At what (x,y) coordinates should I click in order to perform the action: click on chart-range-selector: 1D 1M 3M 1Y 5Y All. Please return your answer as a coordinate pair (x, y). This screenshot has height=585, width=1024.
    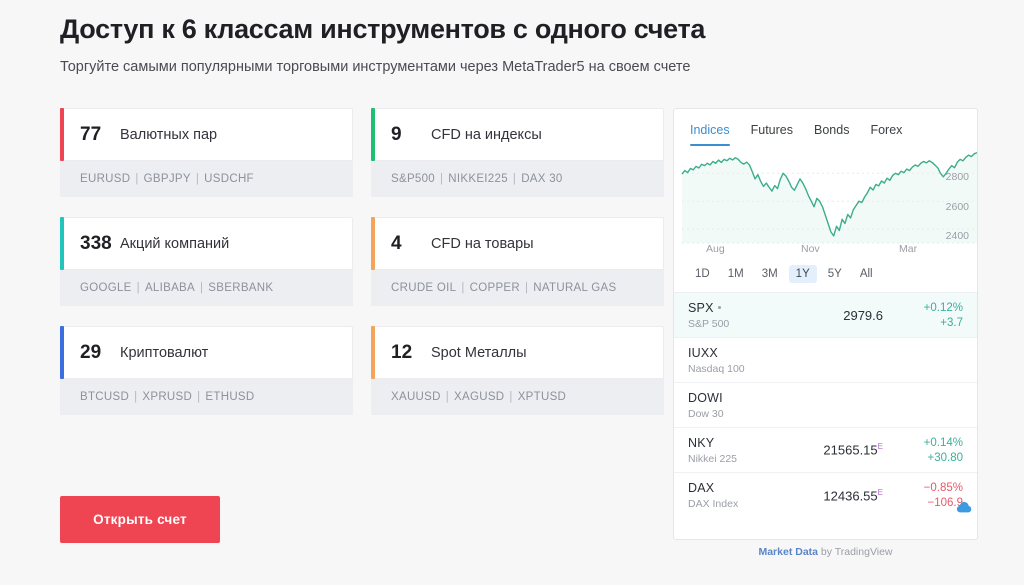
    Looking at the image, I should click on (825, 274).